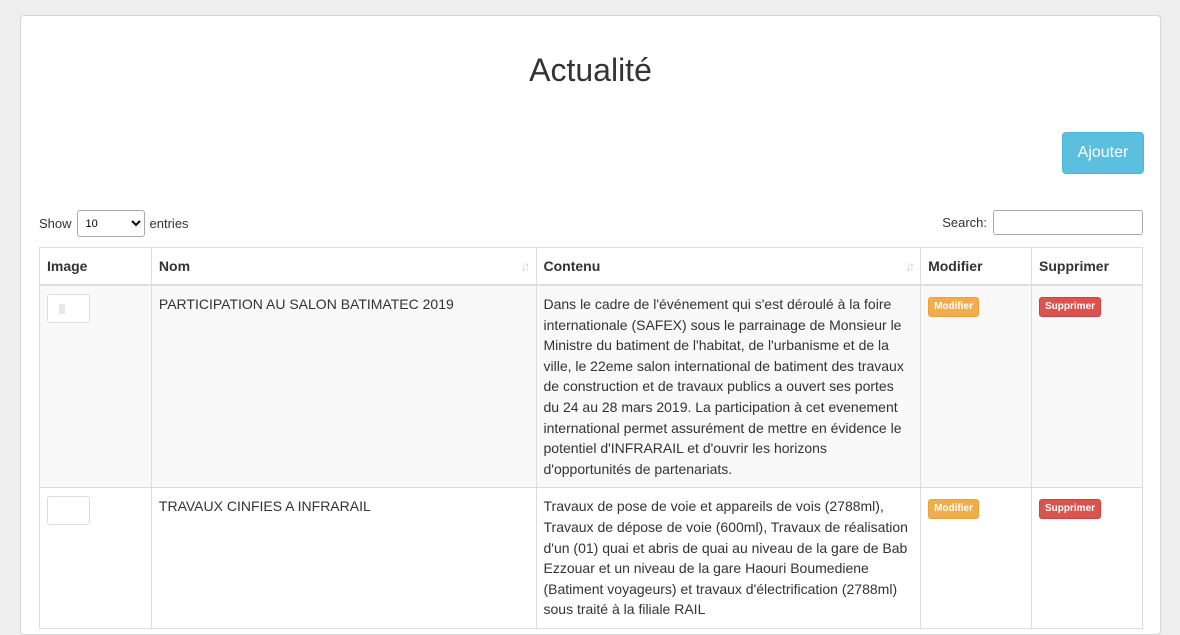 This screenshot has width=1180, height=635. What do you see at coordinates (590, 70) in the screenshot?
I see `page-title: Actualité` at bounding box center [590, 70].